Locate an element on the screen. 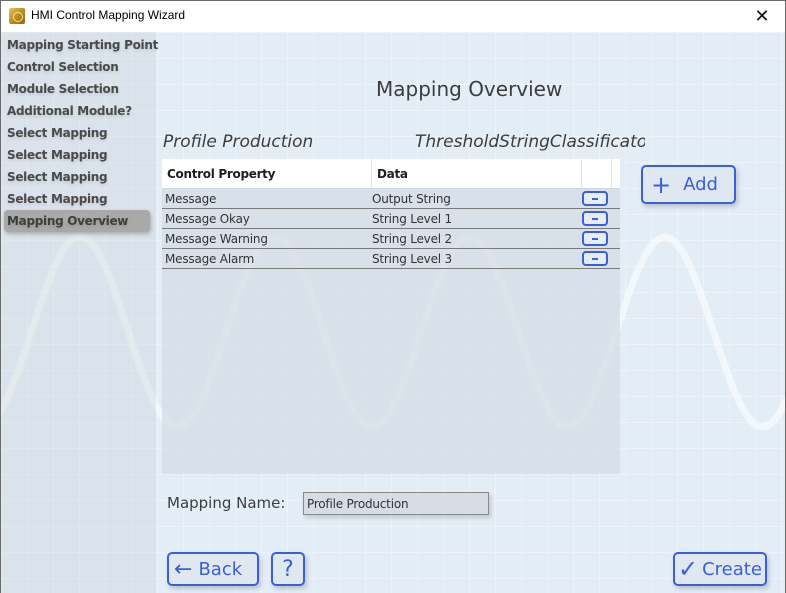 This screenshot has height=593, width=786. step-select-mapping-4: Select Mapping is located at coordinates (79, 199).